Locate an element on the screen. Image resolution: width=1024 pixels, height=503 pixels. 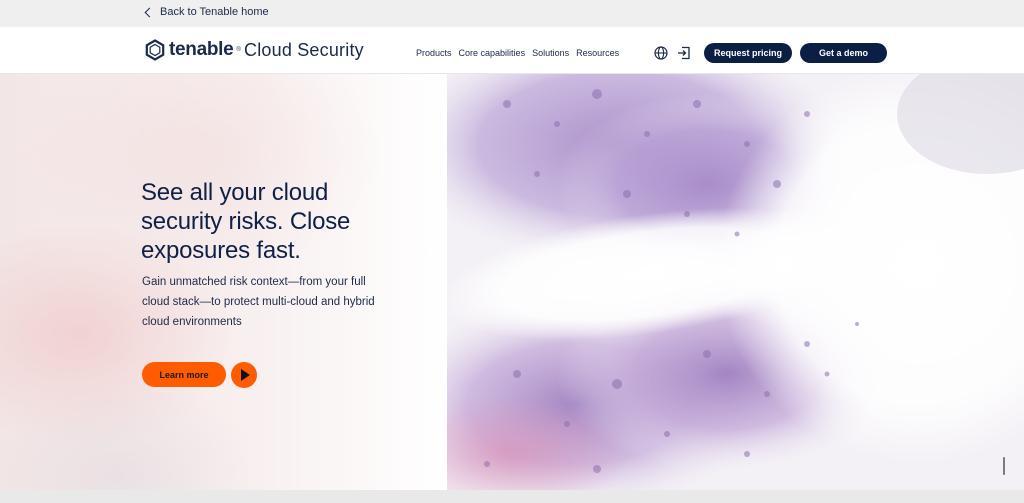
back-to-home-link: Back to Tenable home is located at coordinates (206, 12).